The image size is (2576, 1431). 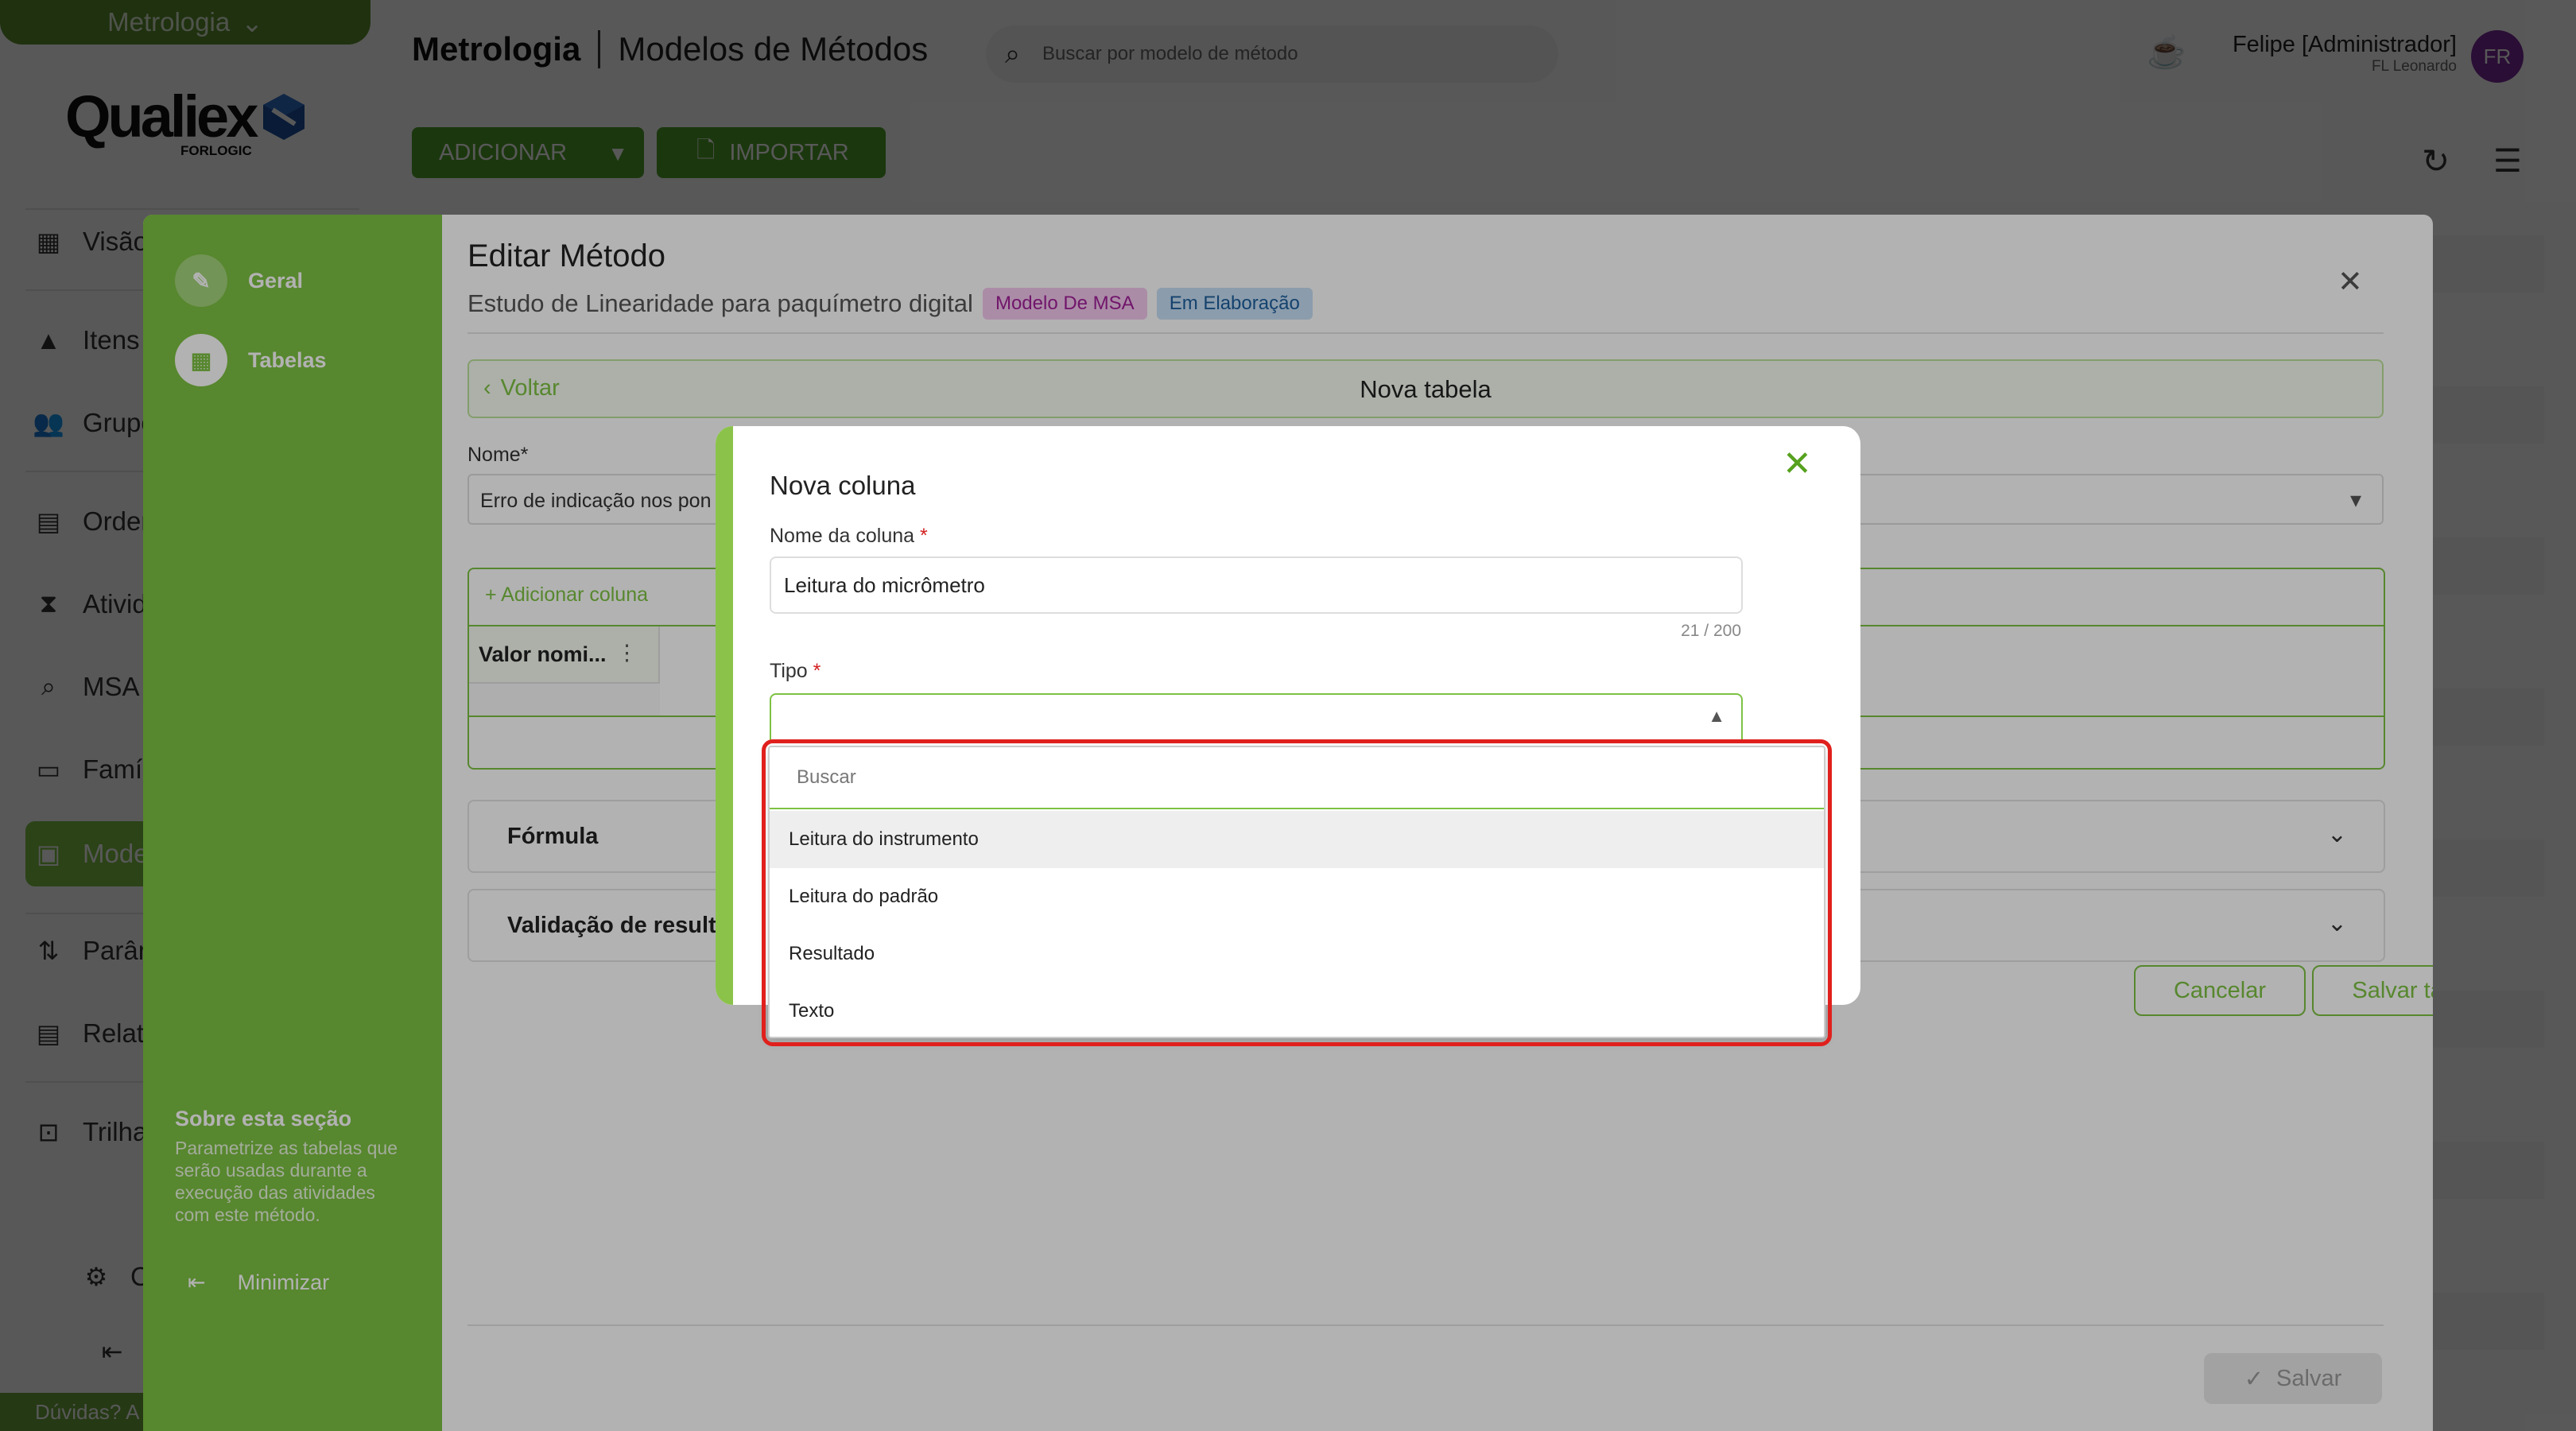 What do you see at coordinates (843, 485) in the screenshot?
I see `dialog-title: Nova coluna` at bounding box center [843, 485].